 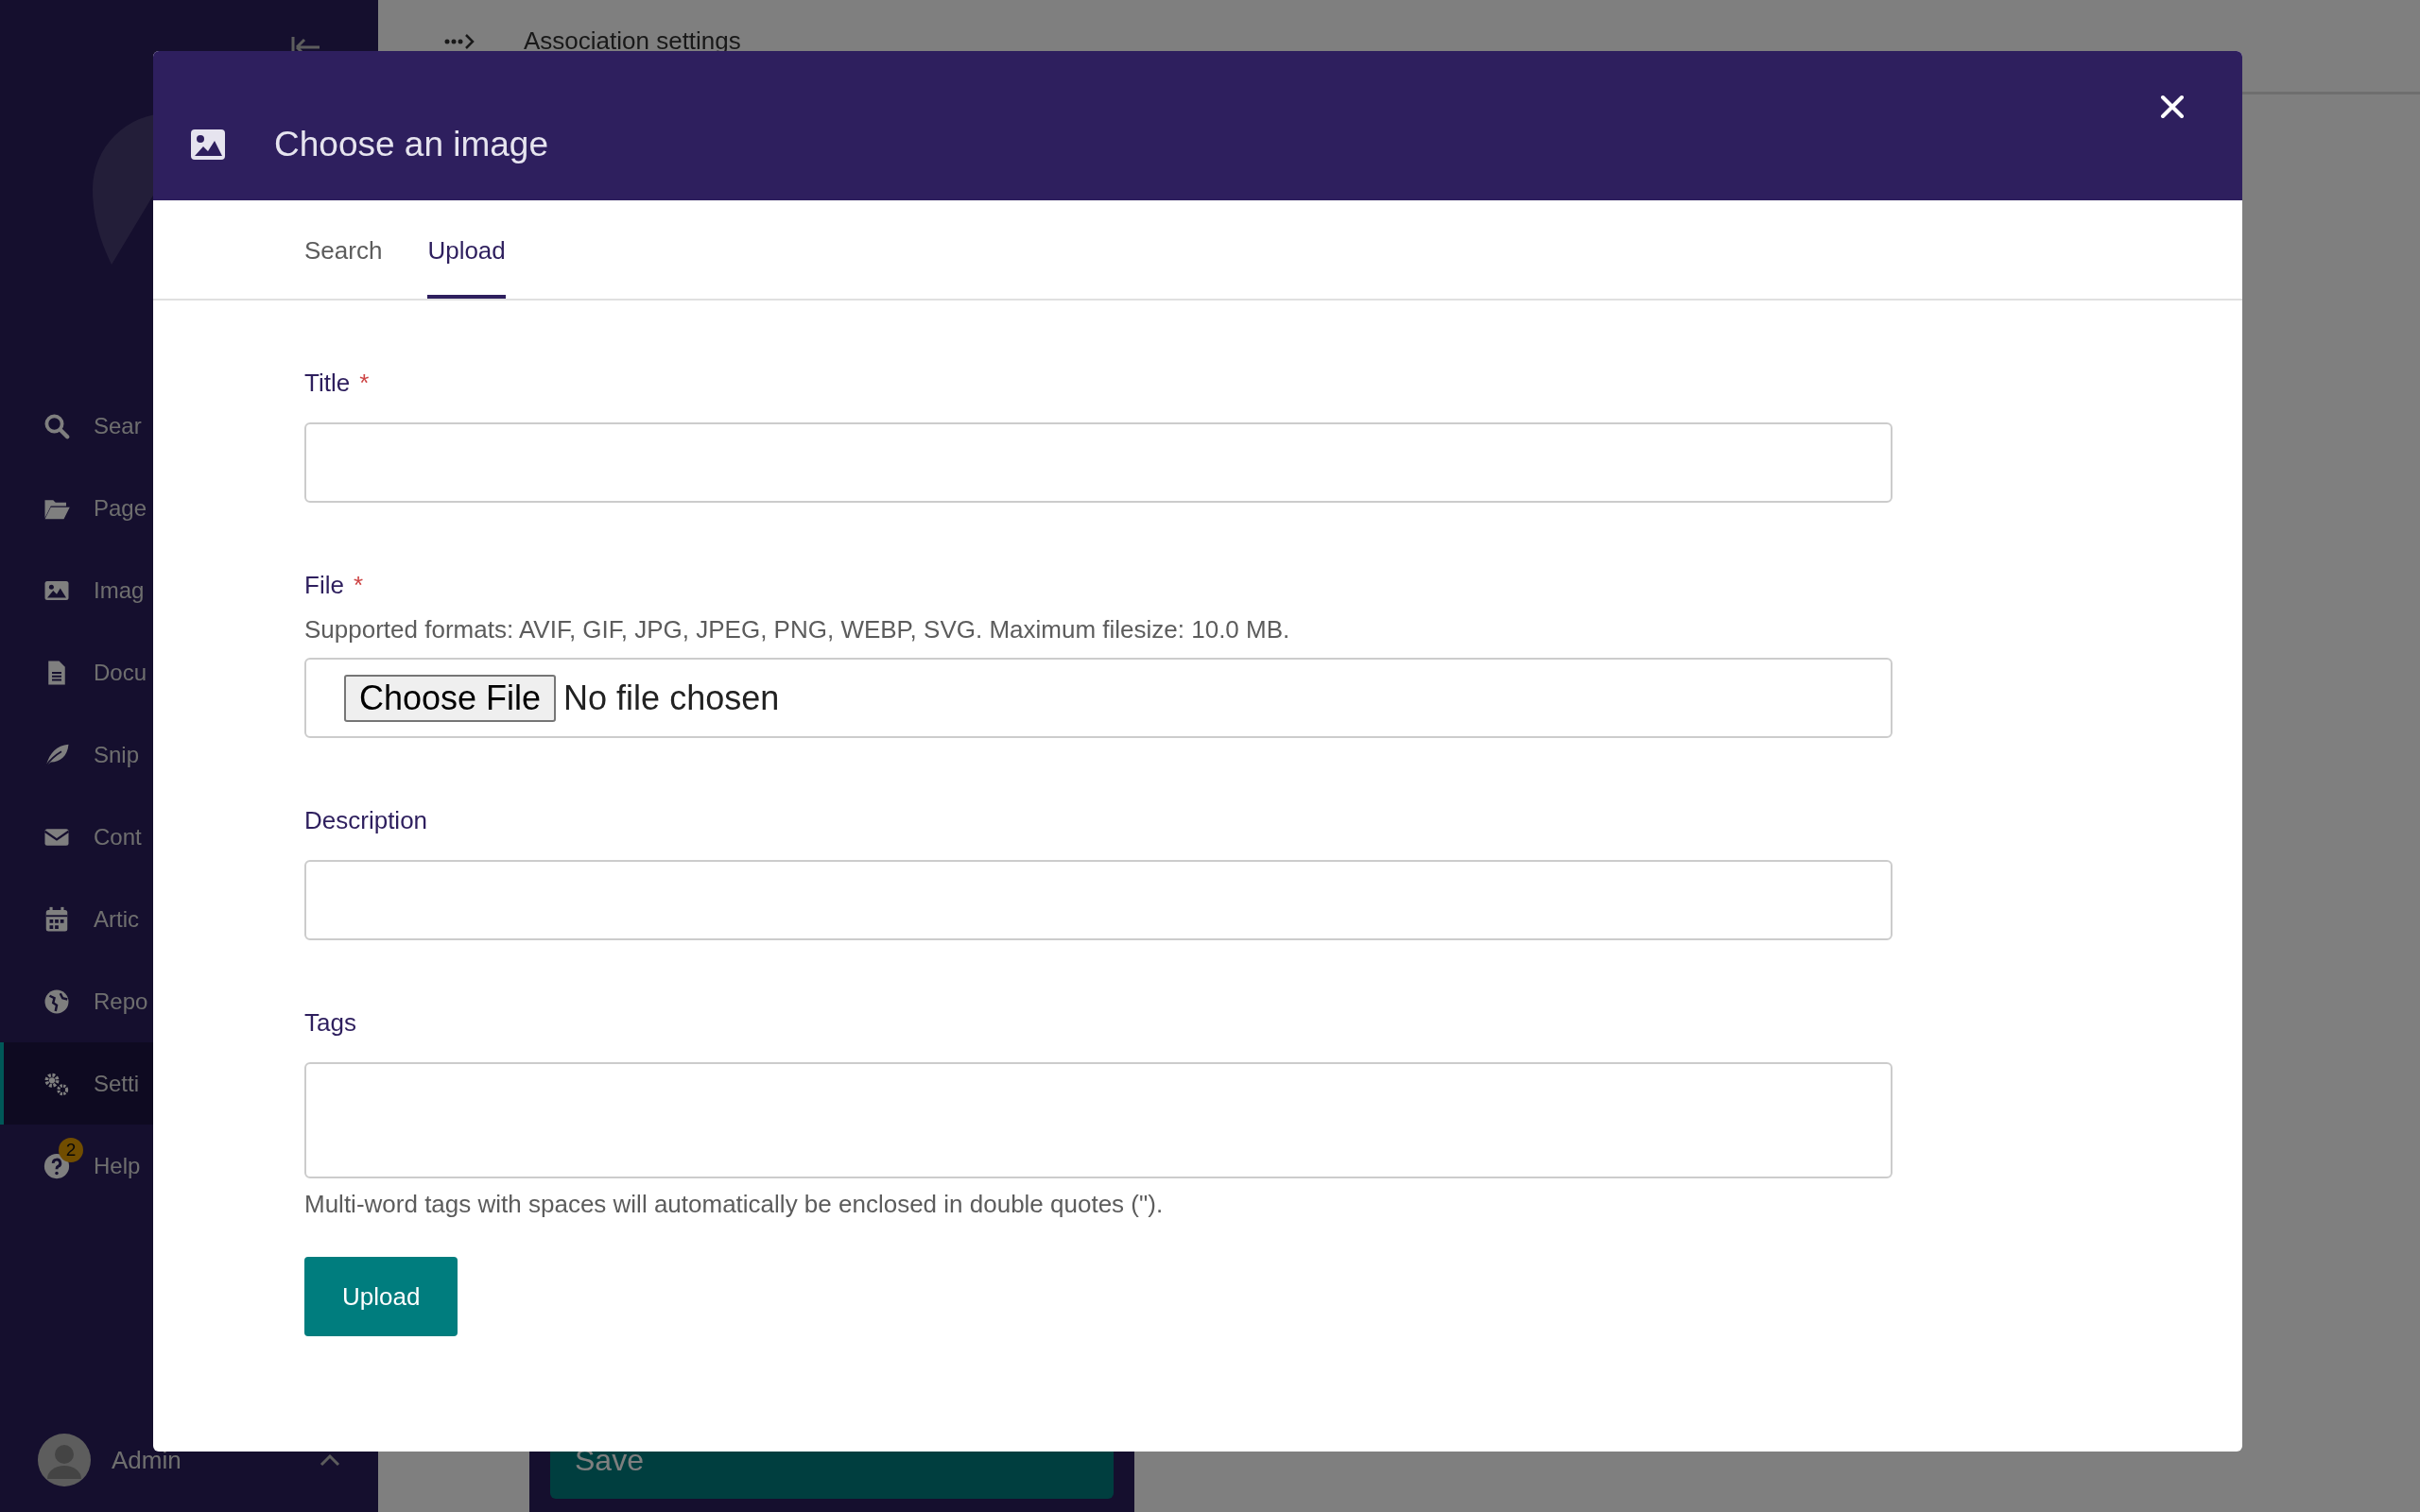 I want to click on field-label: Tags, so click(x=330, y=1023).